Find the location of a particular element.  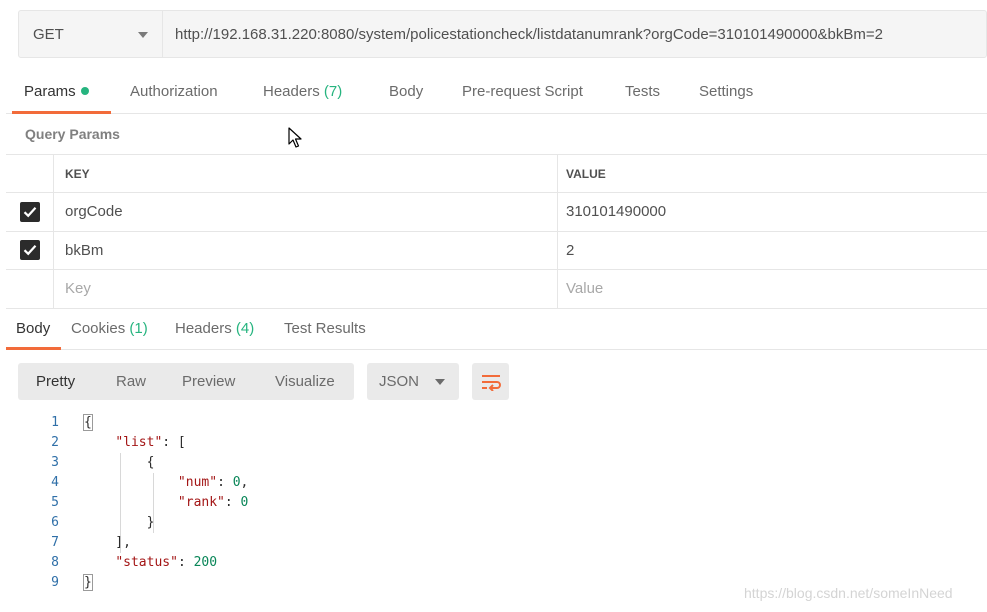

tab-test-results: Test Results is located at coordinates (325, 329).